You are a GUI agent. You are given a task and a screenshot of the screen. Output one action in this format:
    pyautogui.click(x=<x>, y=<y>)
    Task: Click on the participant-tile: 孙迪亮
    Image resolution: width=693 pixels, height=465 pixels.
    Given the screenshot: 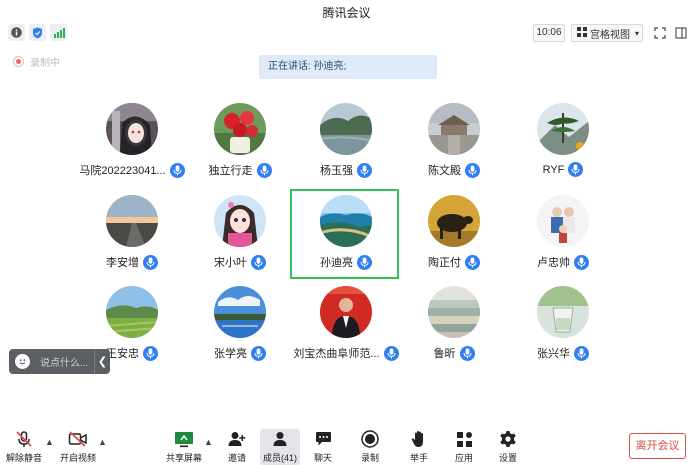 What is the action you would take?
    pyautogui.click(x=346, y=239)
    